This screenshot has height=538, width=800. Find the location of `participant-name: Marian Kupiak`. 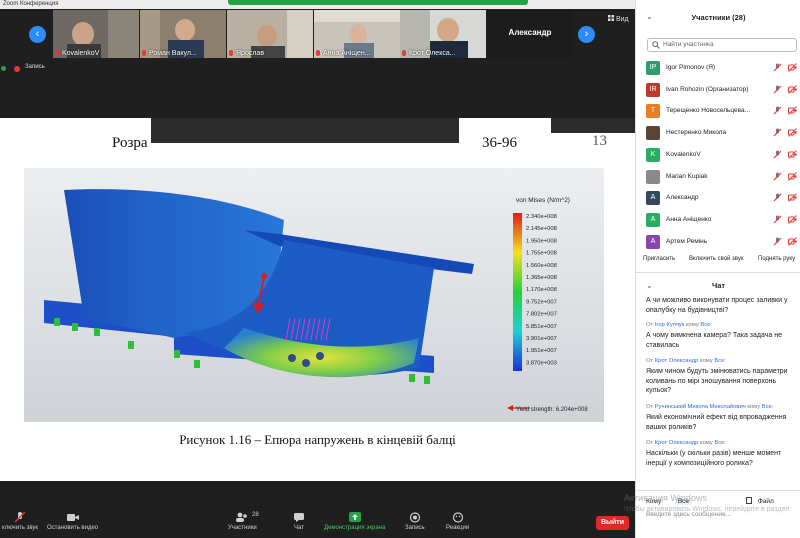

participant-name: Marian Kupiak is located at coordinates (687, 176).